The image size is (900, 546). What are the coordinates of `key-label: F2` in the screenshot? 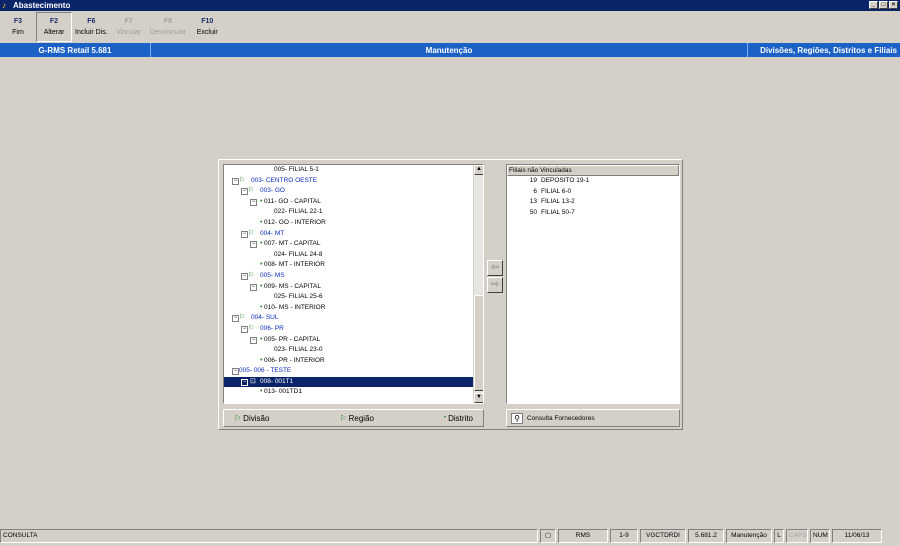 It's located at (54, 21).